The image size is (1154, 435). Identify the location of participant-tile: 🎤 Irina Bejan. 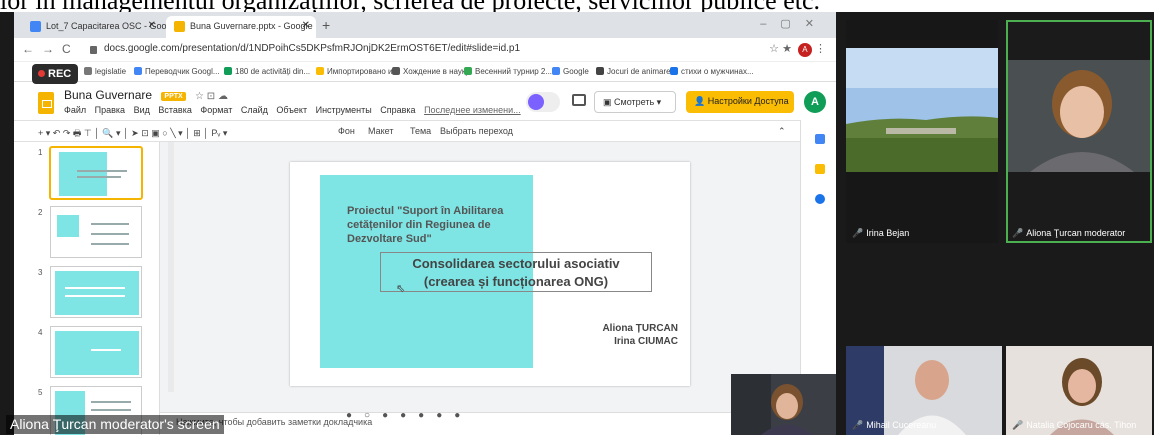
(922, 131).